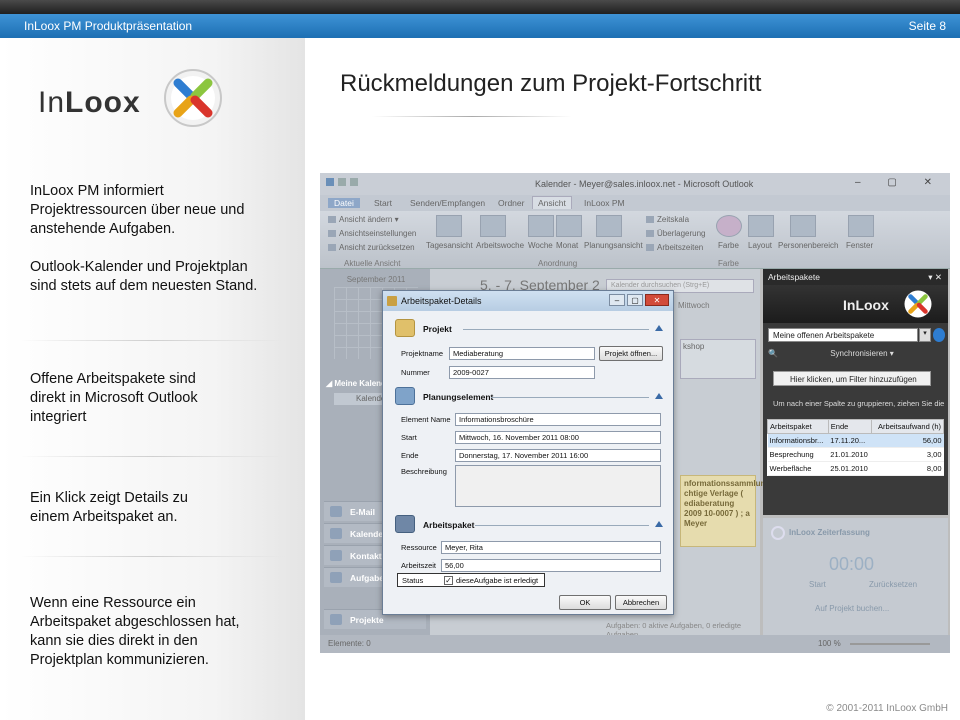  Describe the element at coordinates (472, 116) in the screenshot. I see `title-underline` at that location.